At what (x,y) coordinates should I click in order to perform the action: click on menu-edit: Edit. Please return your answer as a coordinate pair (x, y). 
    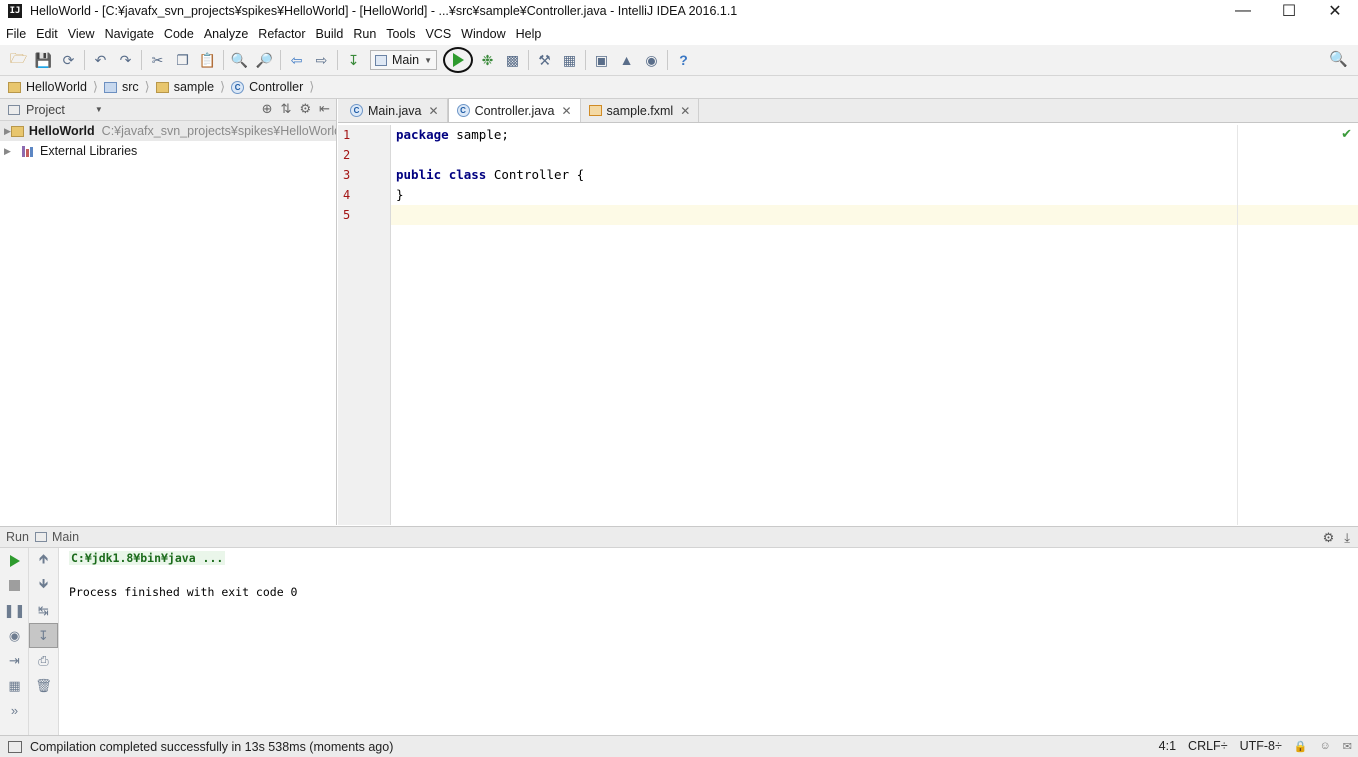
    Looking at the image, I should click on (49, 34).